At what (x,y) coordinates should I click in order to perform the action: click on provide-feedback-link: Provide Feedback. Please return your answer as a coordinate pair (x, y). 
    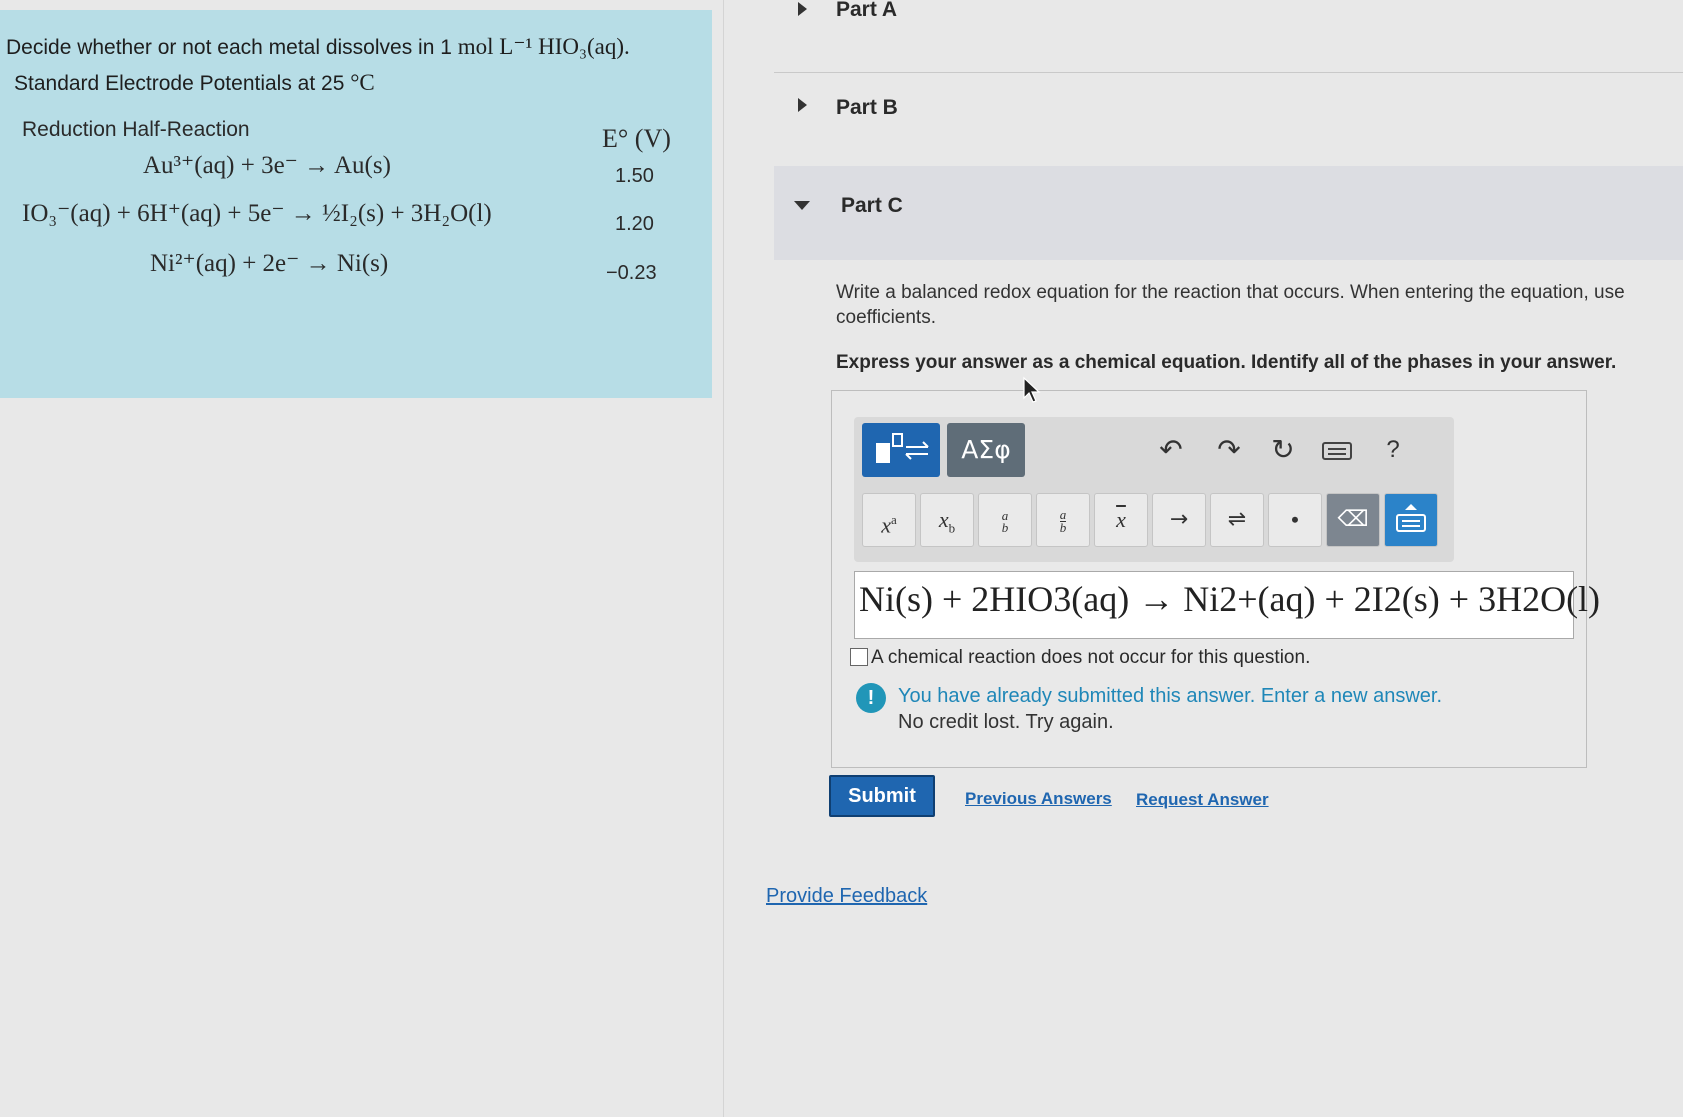
    Looking at the image, I should click on (846, 896).